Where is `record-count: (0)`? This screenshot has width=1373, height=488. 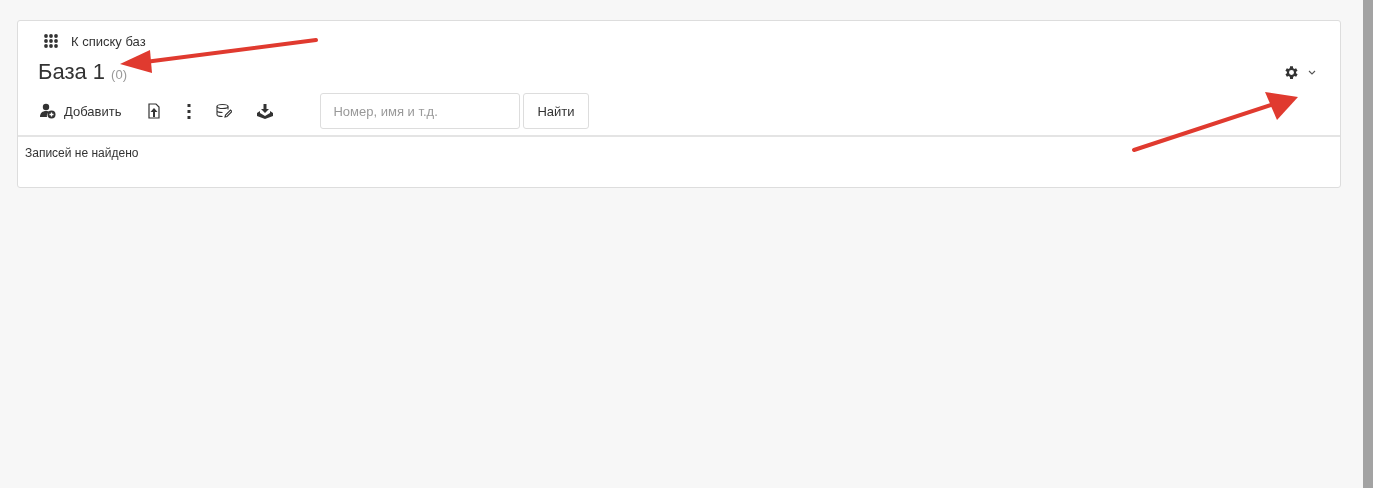
record-count: (0) is located at coordinates (119, 74).